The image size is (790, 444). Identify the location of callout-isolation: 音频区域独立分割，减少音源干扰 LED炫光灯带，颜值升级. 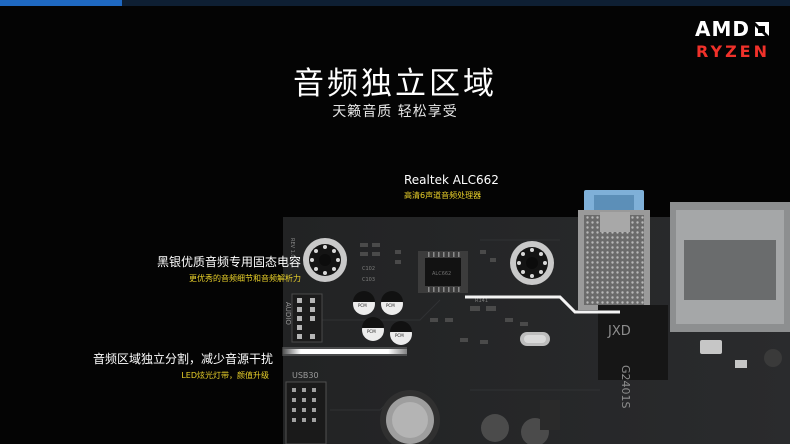
(183, 365).